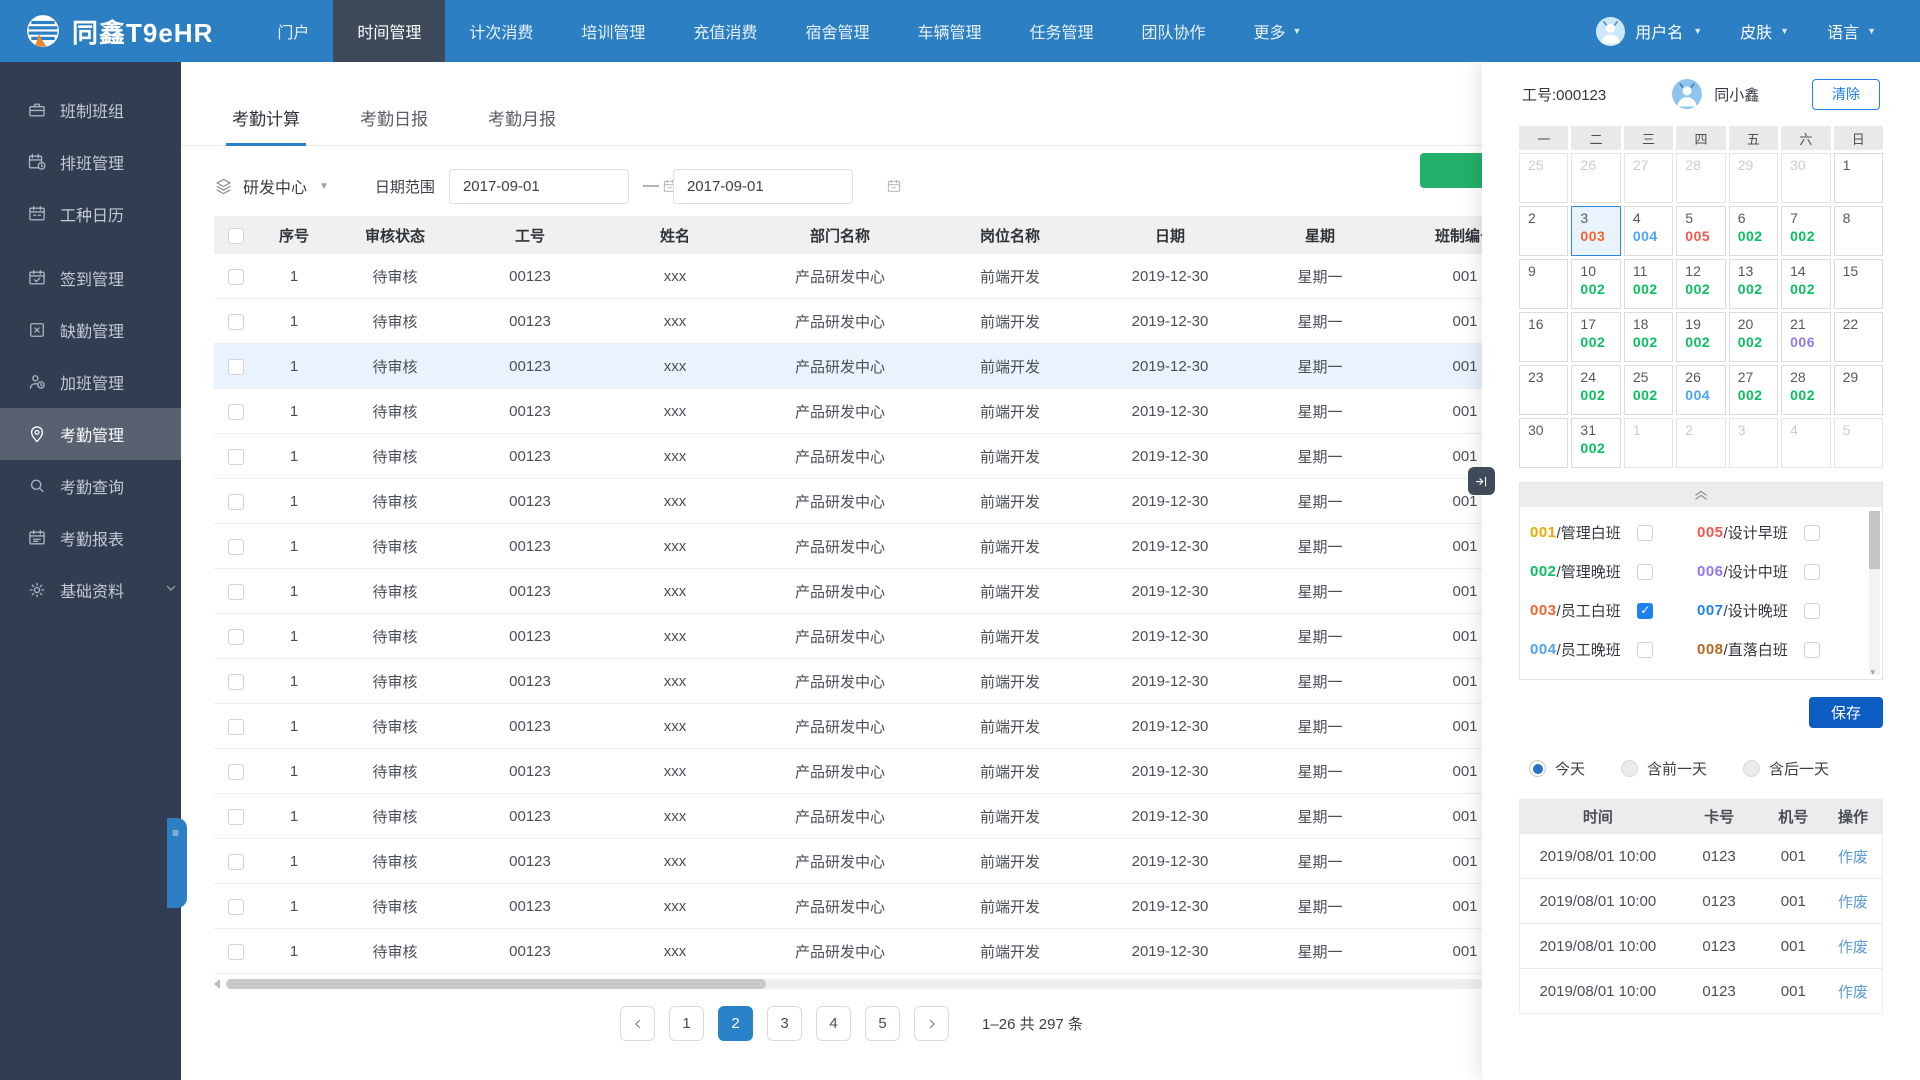 The width and height of the screenshot is (1920, 1080). Describe the element at coordinates (1701, 337) in the screenshot. I see `calendar-day-cell: 19 002` at that location.